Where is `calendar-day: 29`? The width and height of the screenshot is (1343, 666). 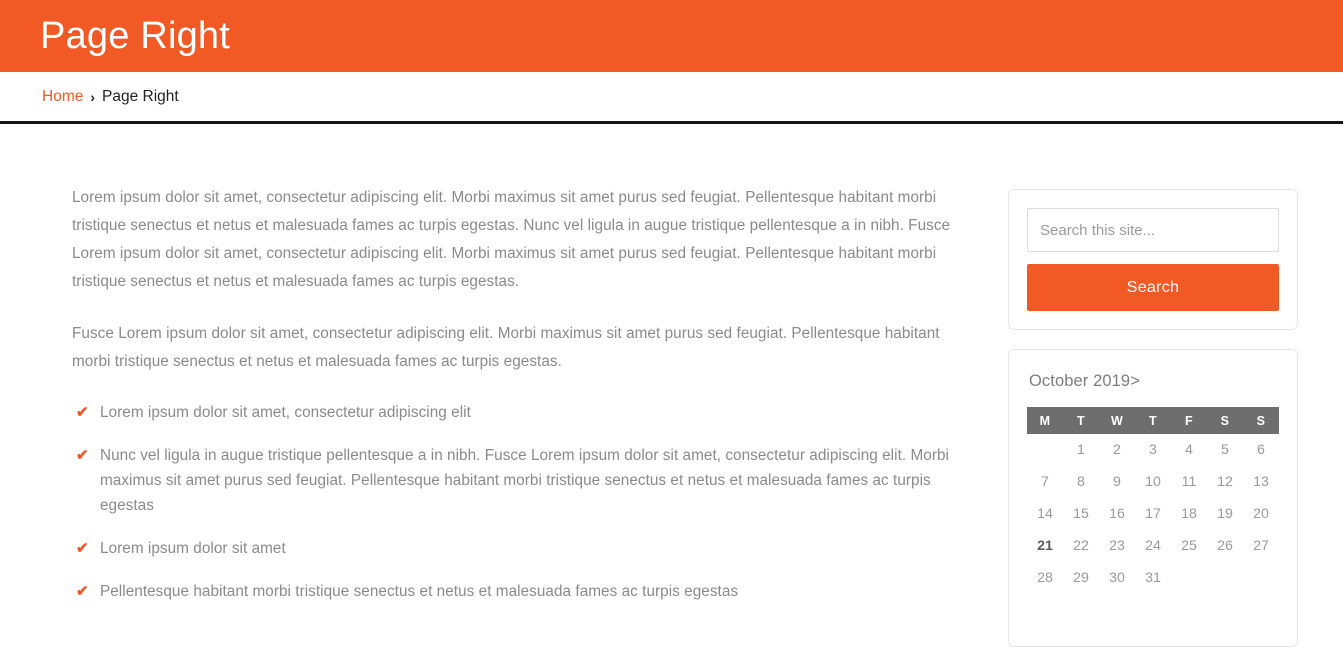
calendar-day: 29 is located at coordinates (1081, 578).